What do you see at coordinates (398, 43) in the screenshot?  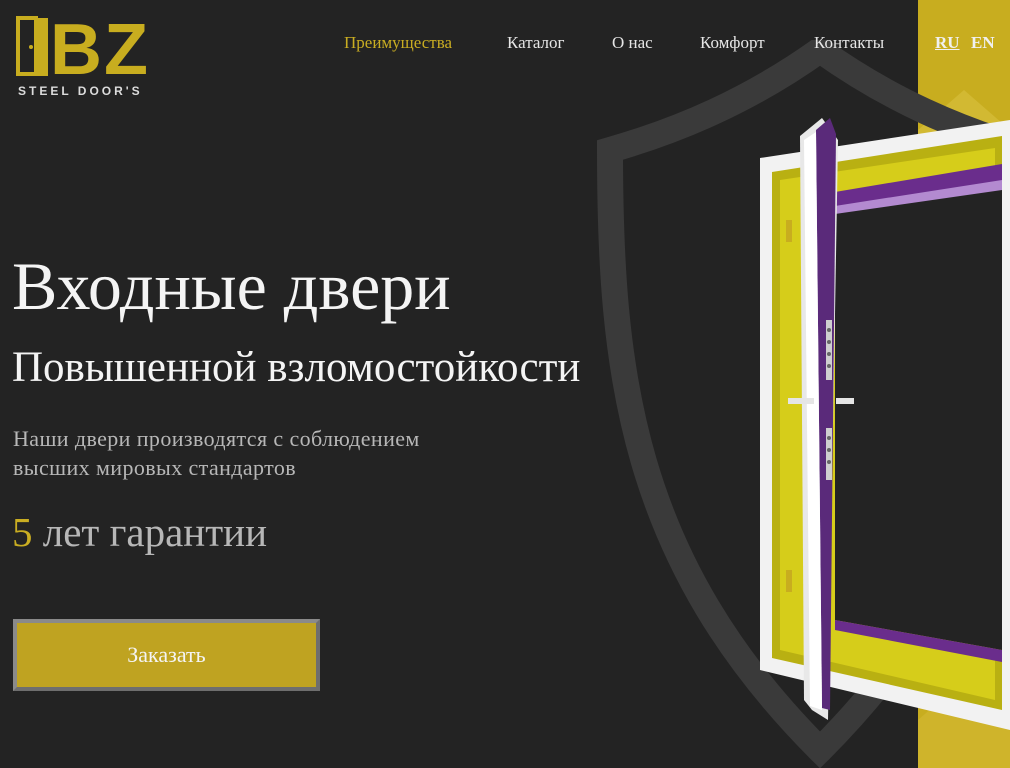 I see `nav-item-advantages: Преимущества` at bounding box center [398, 43].